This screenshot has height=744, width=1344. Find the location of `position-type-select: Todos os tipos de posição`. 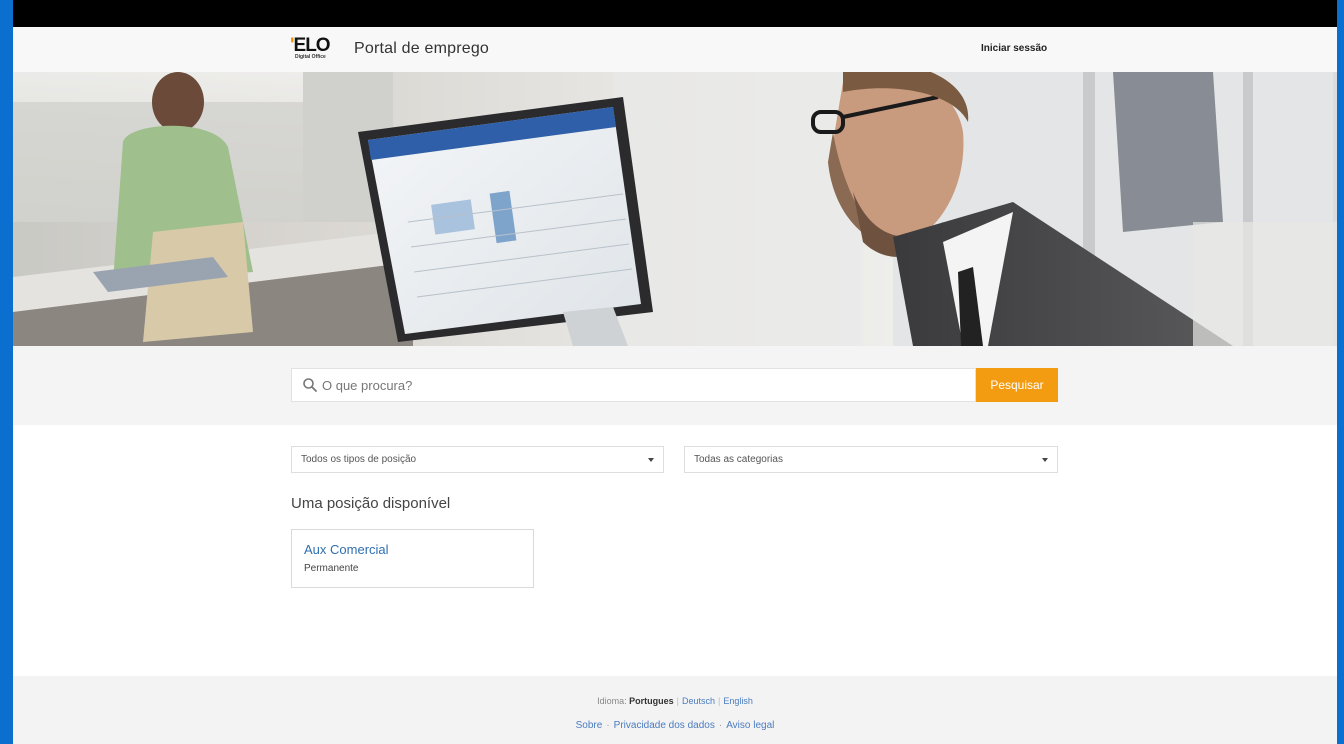

position-type-select: Todos os tipos de posição is located at coordinates (477, 459).